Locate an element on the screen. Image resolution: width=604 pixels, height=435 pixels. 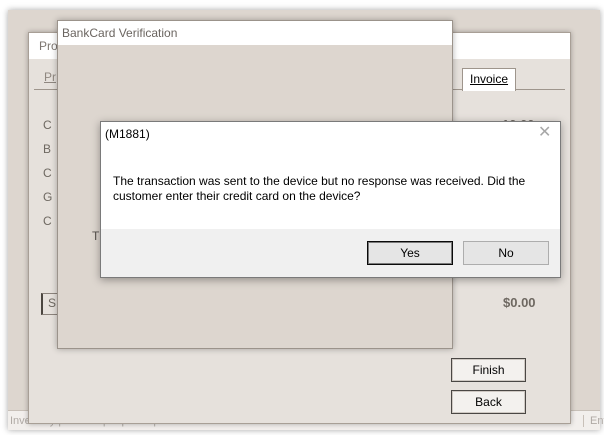
no-button: No is located at coordinates (506, 253).